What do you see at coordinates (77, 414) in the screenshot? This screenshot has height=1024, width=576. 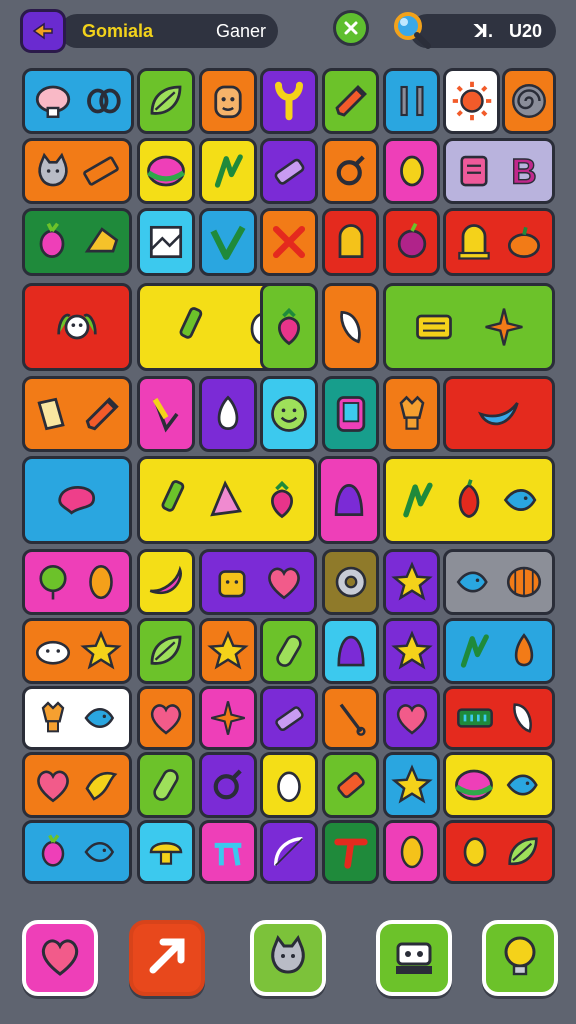 I see `tile-book` at bounding box center [77, 414].